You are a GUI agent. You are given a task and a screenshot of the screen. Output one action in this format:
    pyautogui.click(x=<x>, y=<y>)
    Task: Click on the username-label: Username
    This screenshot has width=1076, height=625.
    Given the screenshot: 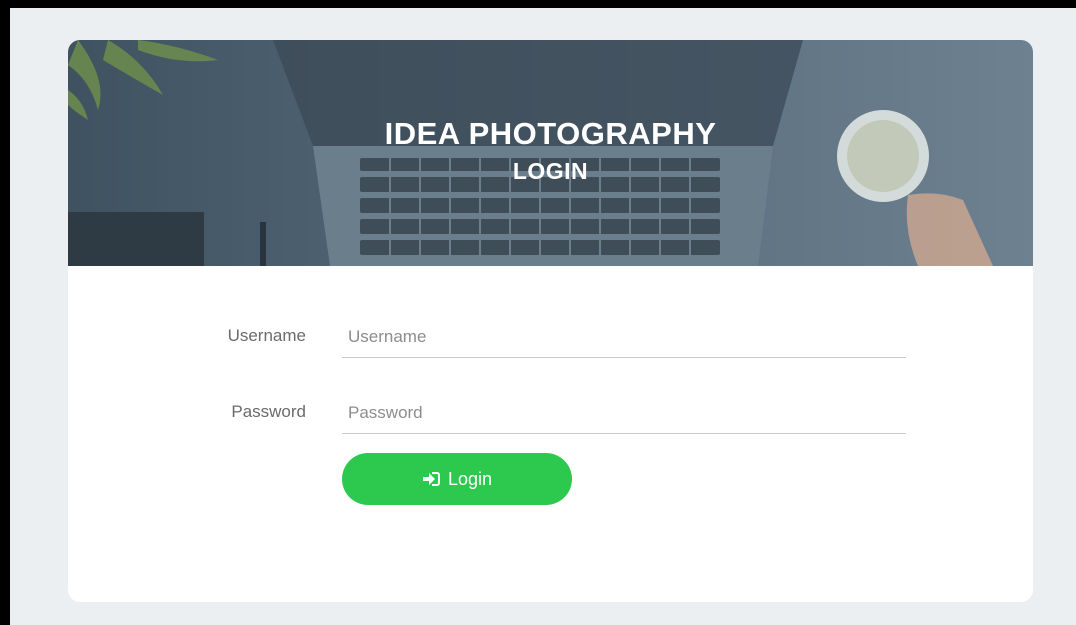 What is the action you would take?
    pyautogui.click(x=266, y=335)
    